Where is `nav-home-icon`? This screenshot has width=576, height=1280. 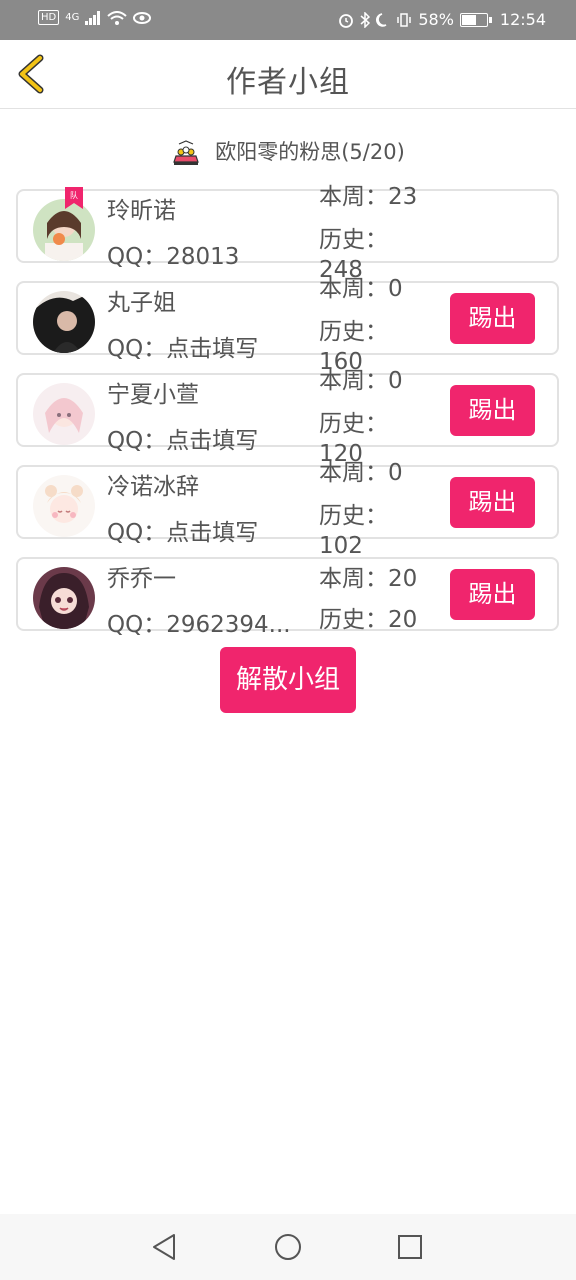
nav-home-icon is located at coordinates (288, 1247).